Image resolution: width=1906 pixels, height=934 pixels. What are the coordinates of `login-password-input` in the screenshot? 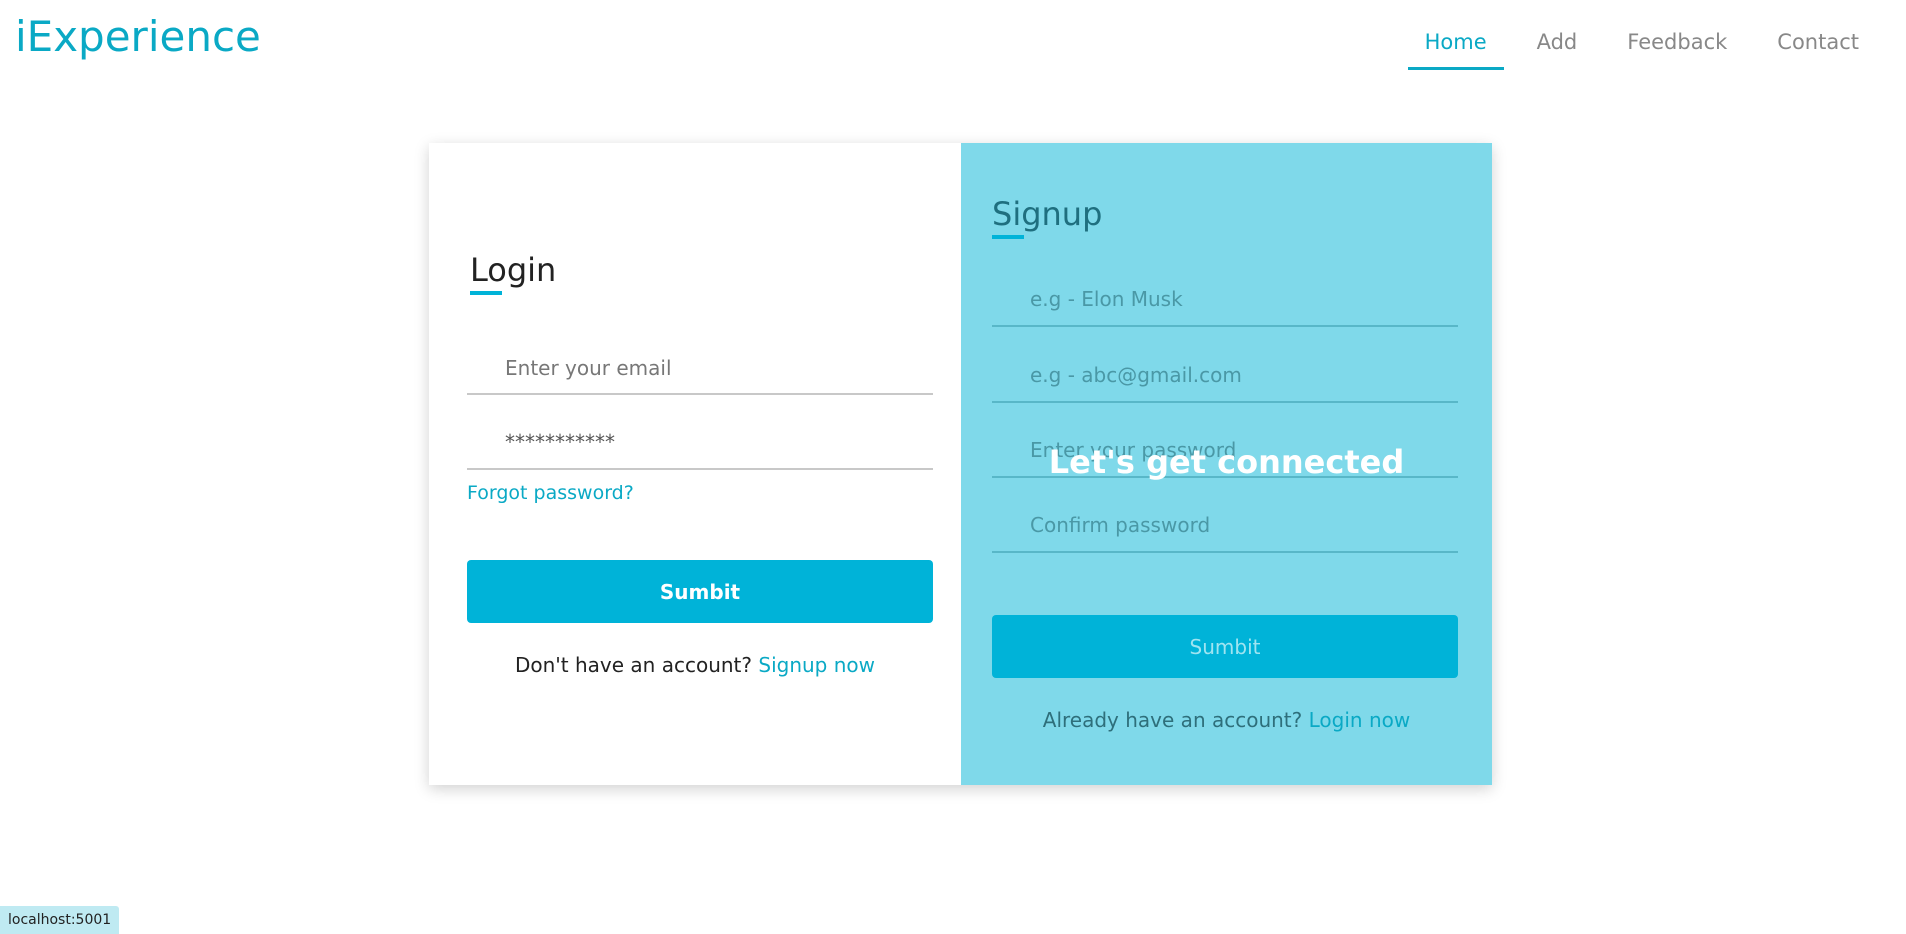 It's located at (700, 443).